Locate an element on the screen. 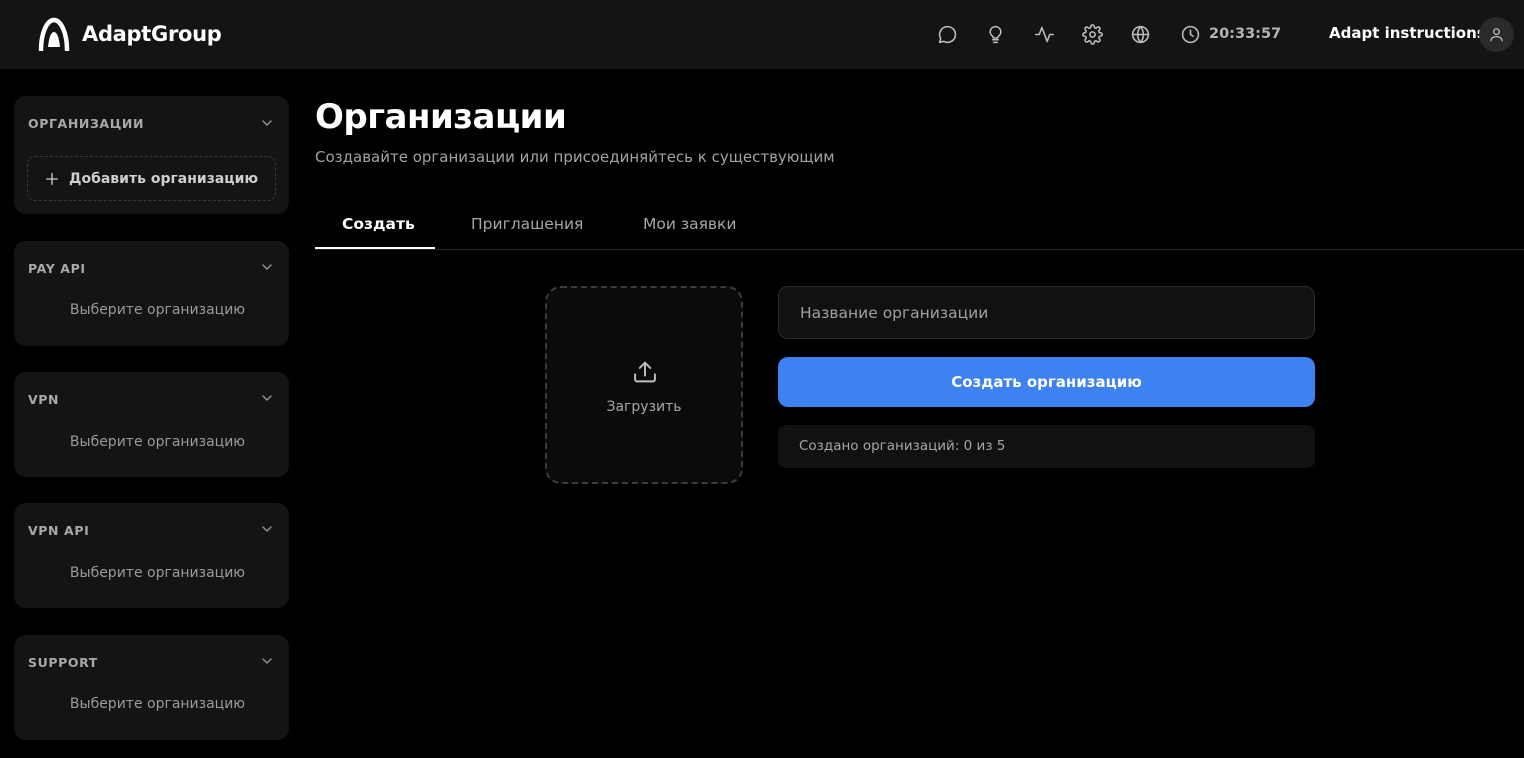  globe-icon is located at coordinates (1140, 34).